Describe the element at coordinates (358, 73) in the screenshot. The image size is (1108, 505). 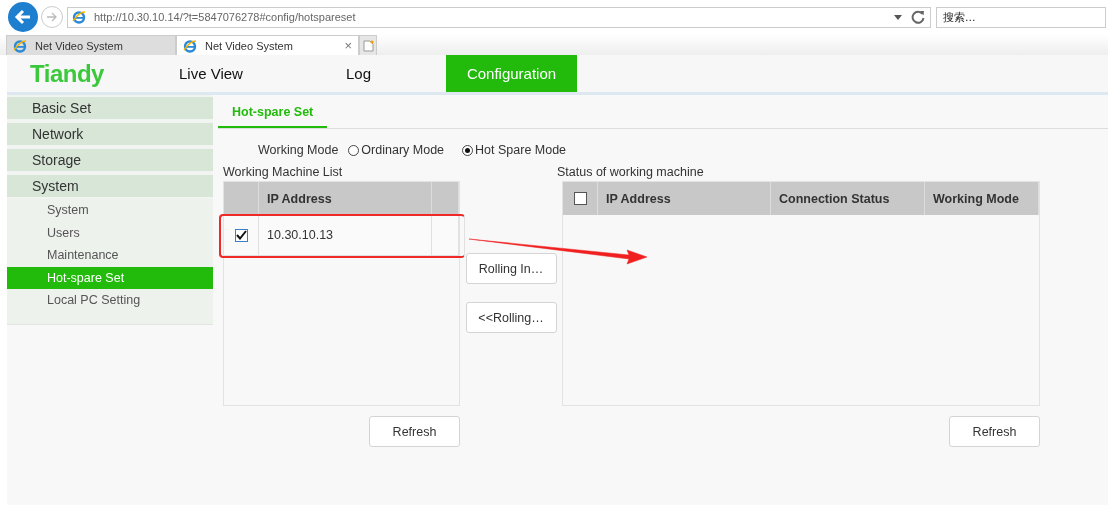
I see `nav-tab: Log` at that location.